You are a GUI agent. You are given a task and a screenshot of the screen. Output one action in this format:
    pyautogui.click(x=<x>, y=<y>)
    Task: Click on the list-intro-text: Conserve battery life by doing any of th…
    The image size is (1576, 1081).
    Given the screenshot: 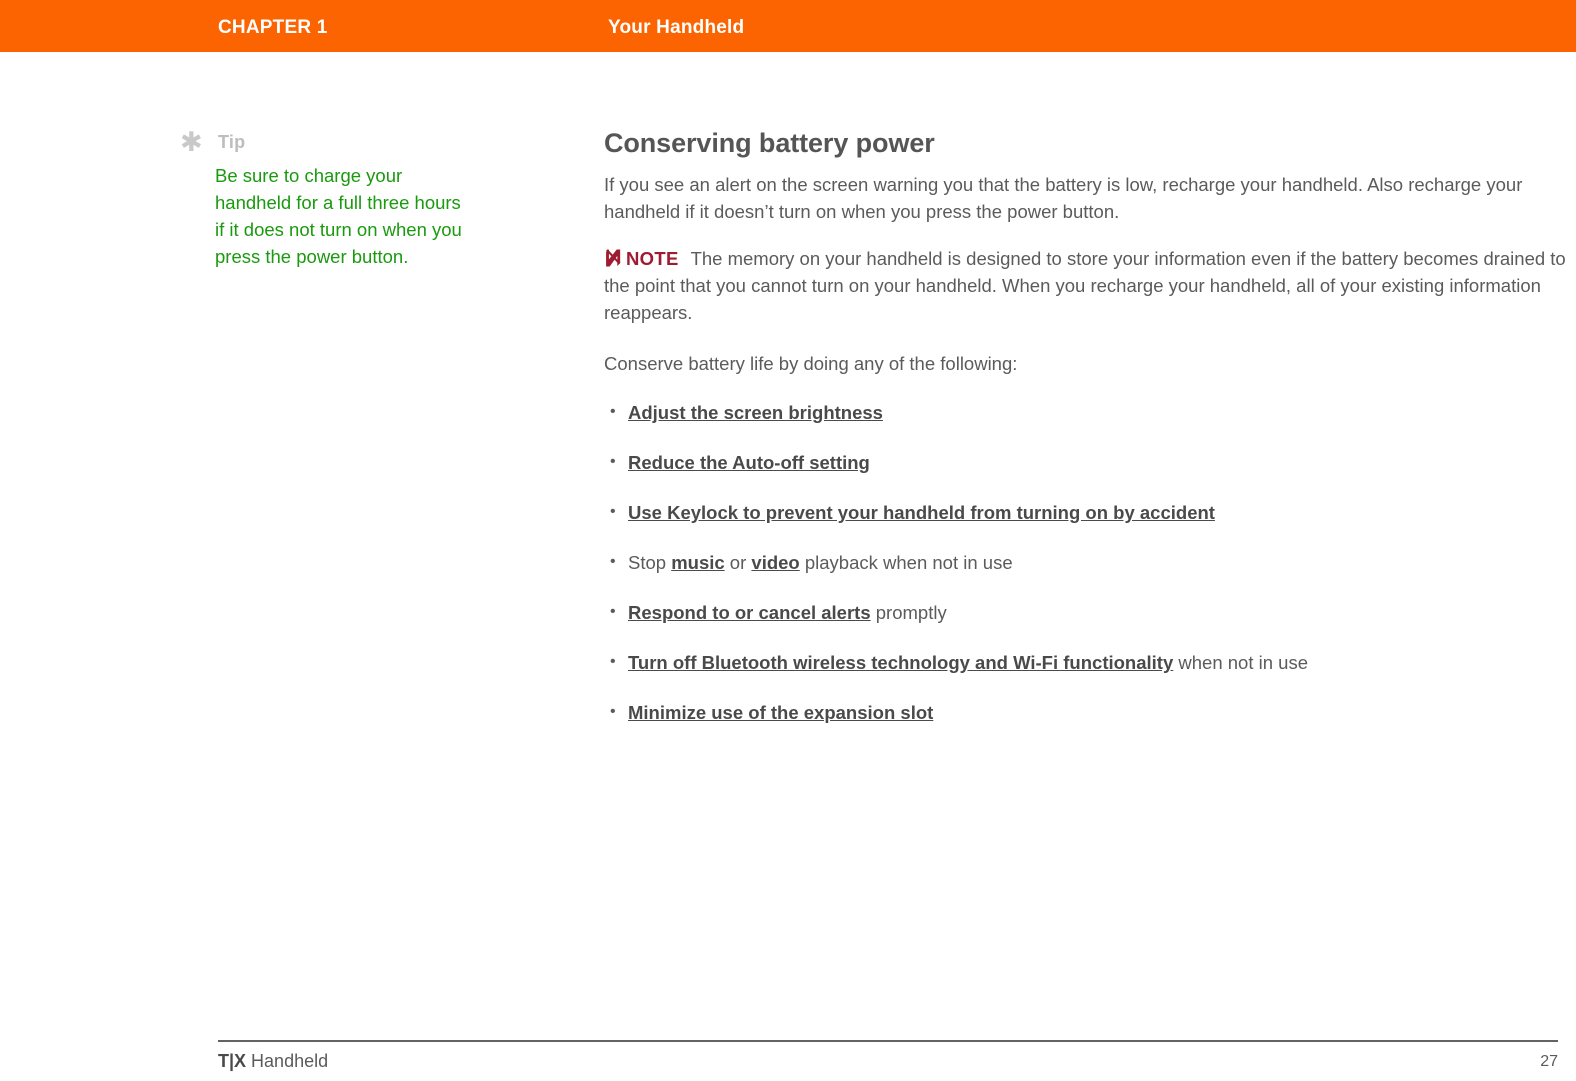 What is the action you would take?
    pyautogui.click(x=811, y=363)
    